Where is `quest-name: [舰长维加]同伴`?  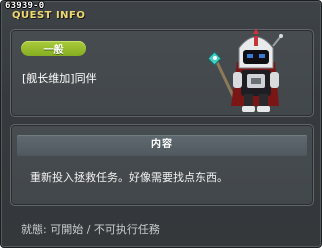 quest-name: [舰长维加]同伴 is located at coordinates (59, 78).